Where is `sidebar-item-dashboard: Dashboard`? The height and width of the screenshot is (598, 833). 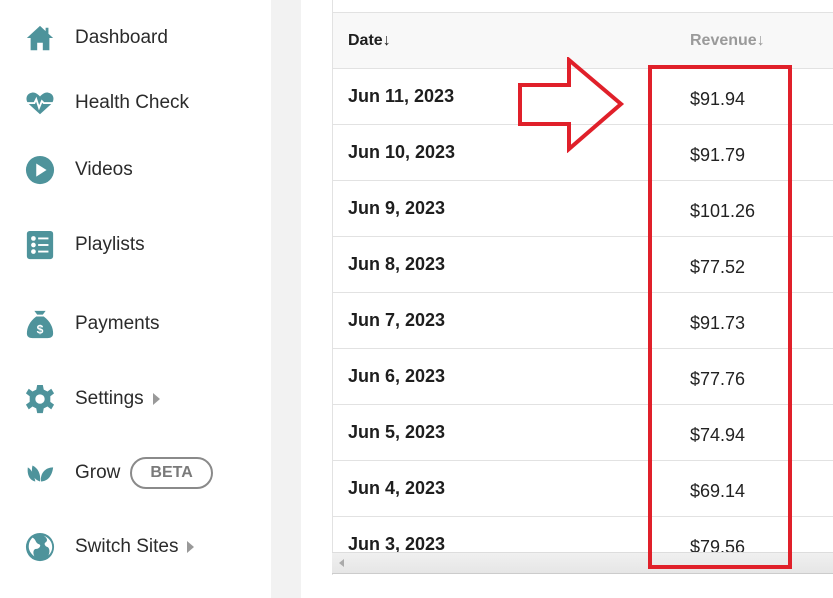 sidebar-item-dashboard: Dashboard is located at coordinates (96, 38).